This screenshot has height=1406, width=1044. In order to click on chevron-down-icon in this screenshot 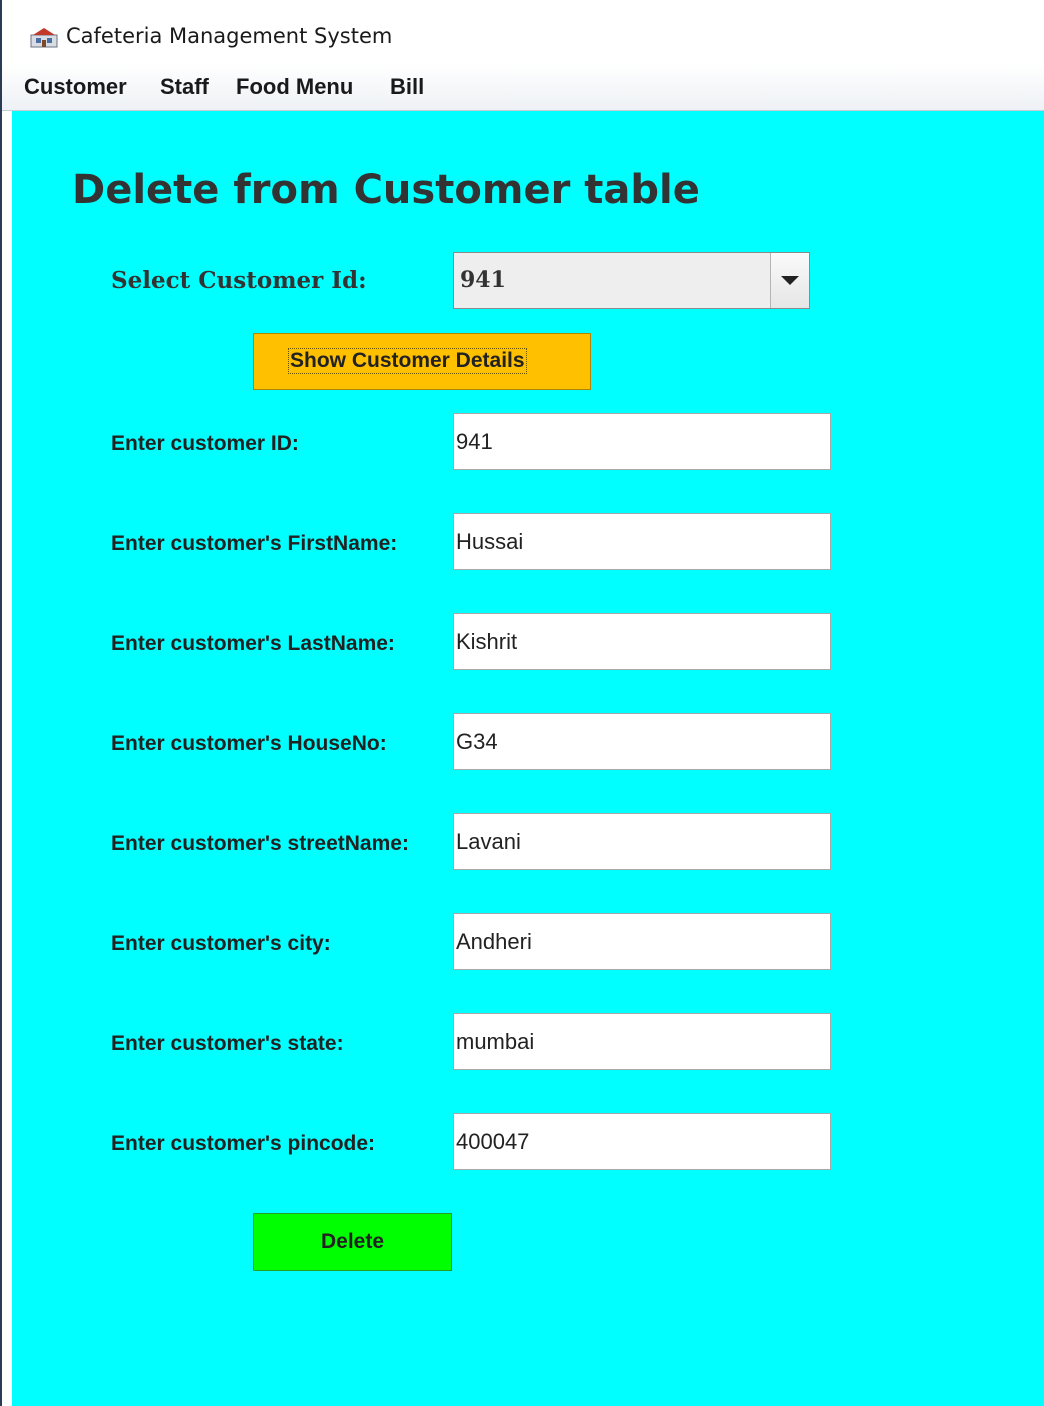, I will do `click(790, 280)`.